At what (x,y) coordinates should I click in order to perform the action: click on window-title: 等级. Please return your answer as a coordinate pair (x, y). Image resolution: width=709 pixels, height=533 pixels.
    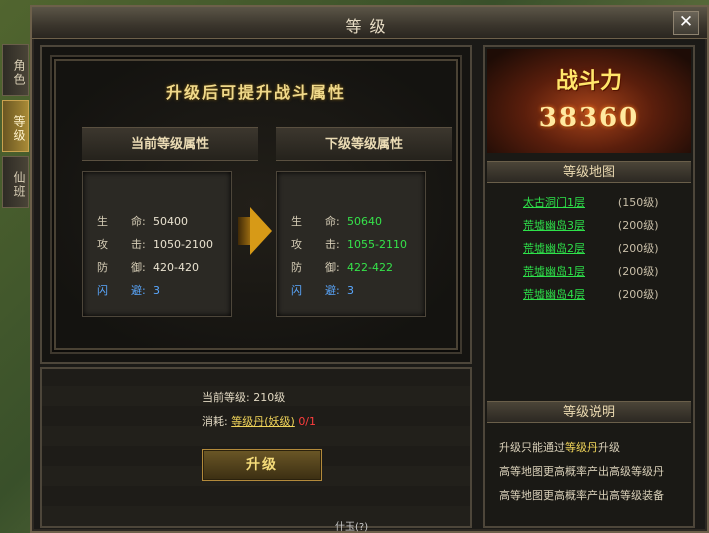
    Looking at the image, I should click on (369, 26).